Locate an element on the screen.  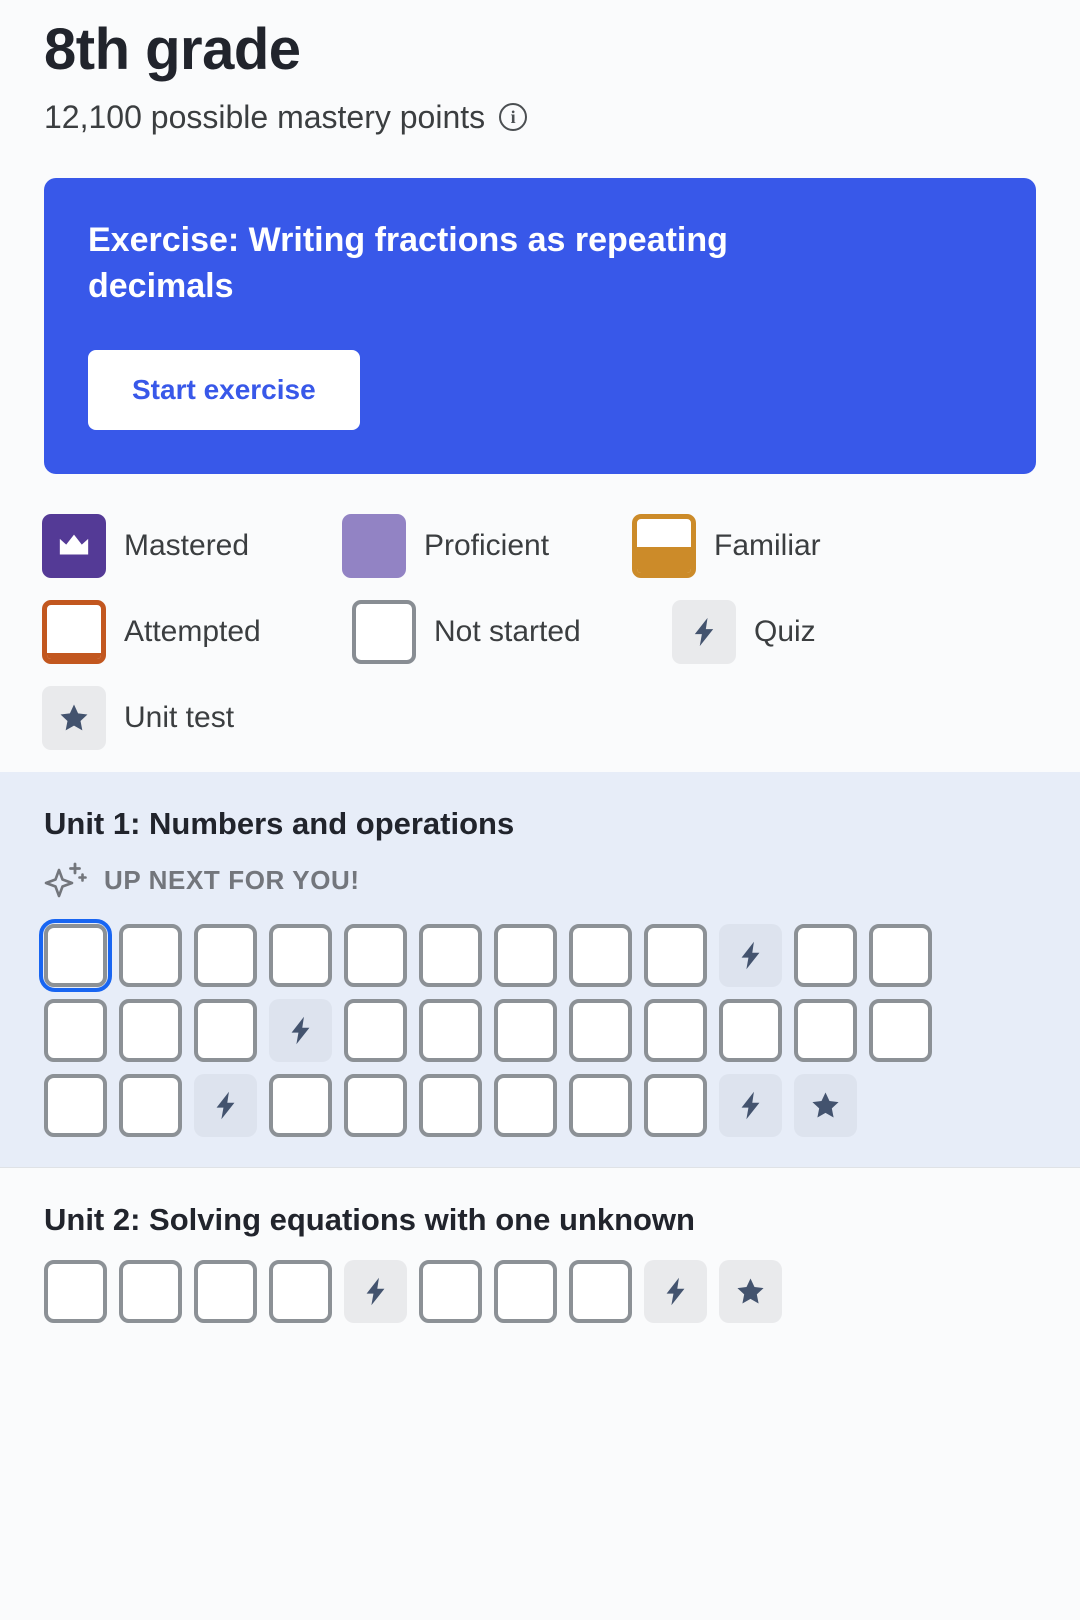
star-icon is located at coordinates (74, 717).